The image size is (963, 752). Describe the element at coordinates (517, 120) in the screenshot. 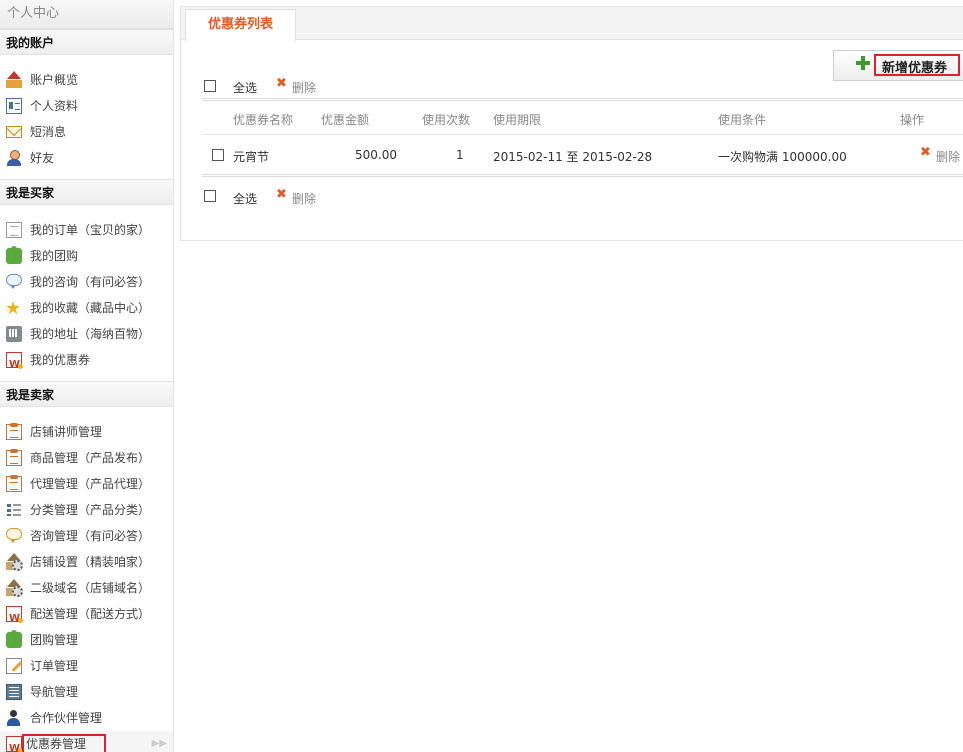

I see `column-header-period: 使用期限` at that location.